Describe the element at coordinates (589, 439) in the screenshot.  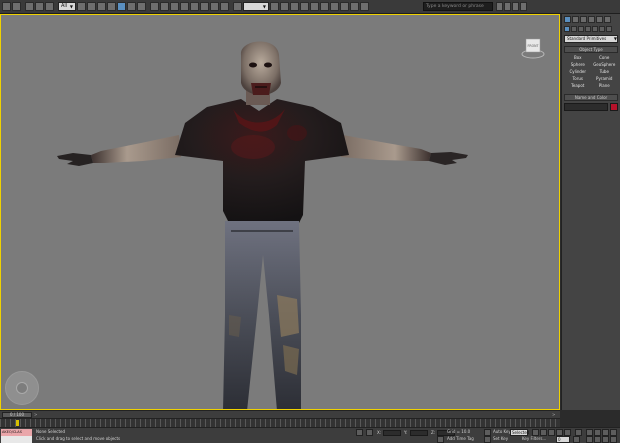
I see `field-of-view-icon` at that location.